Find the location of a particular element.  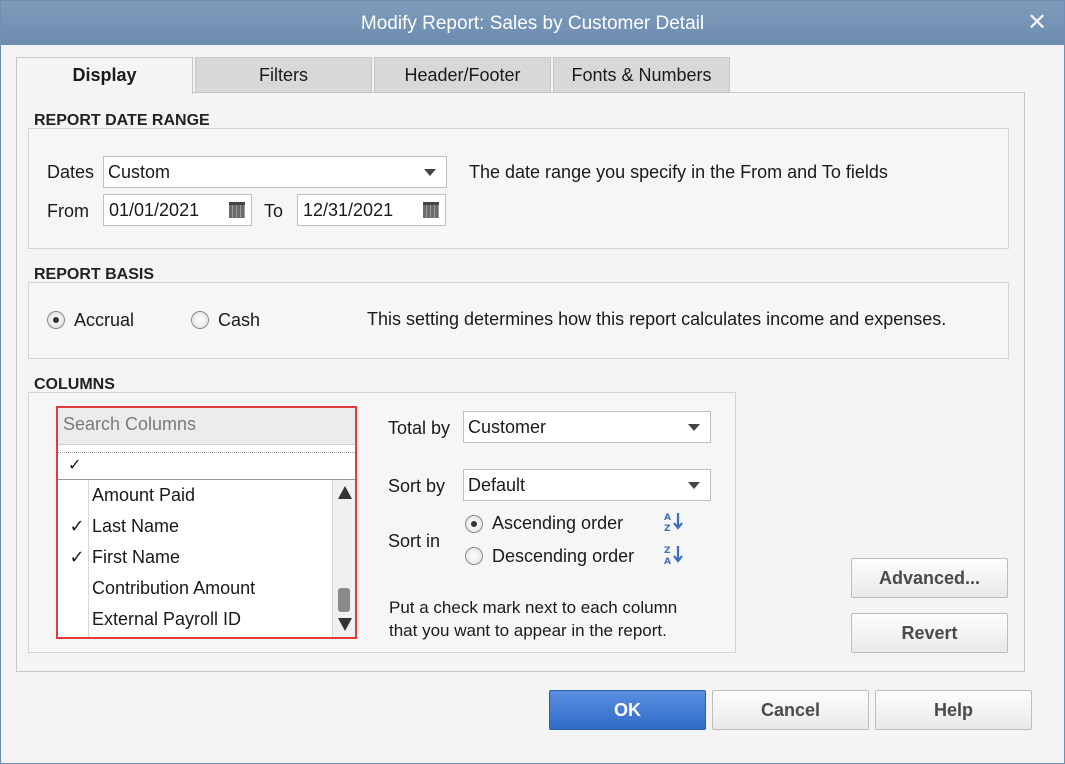

instruction-line-1: Put a check mark next to each column is located at coordinates (533, 607).